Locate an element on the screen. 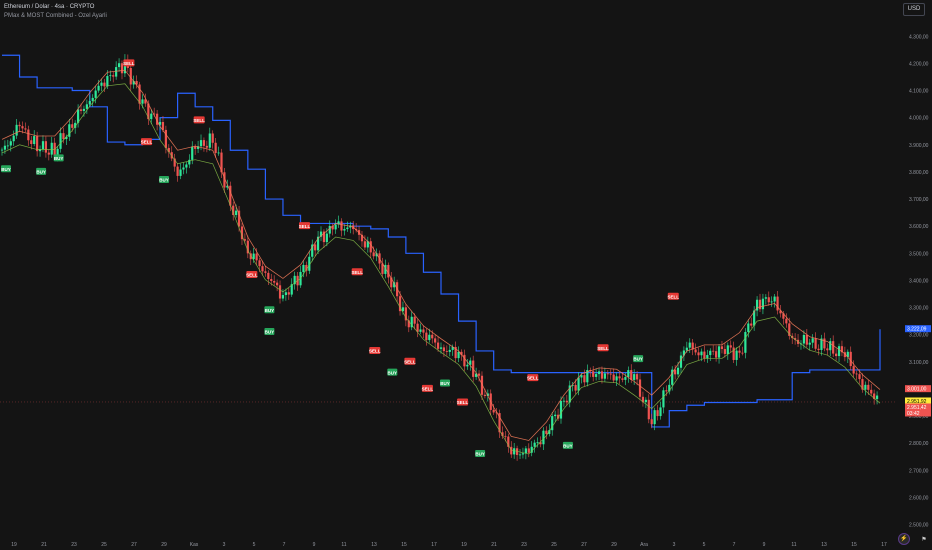  y-tick-label: 3.600,00 is located at coordinates (919, 227).